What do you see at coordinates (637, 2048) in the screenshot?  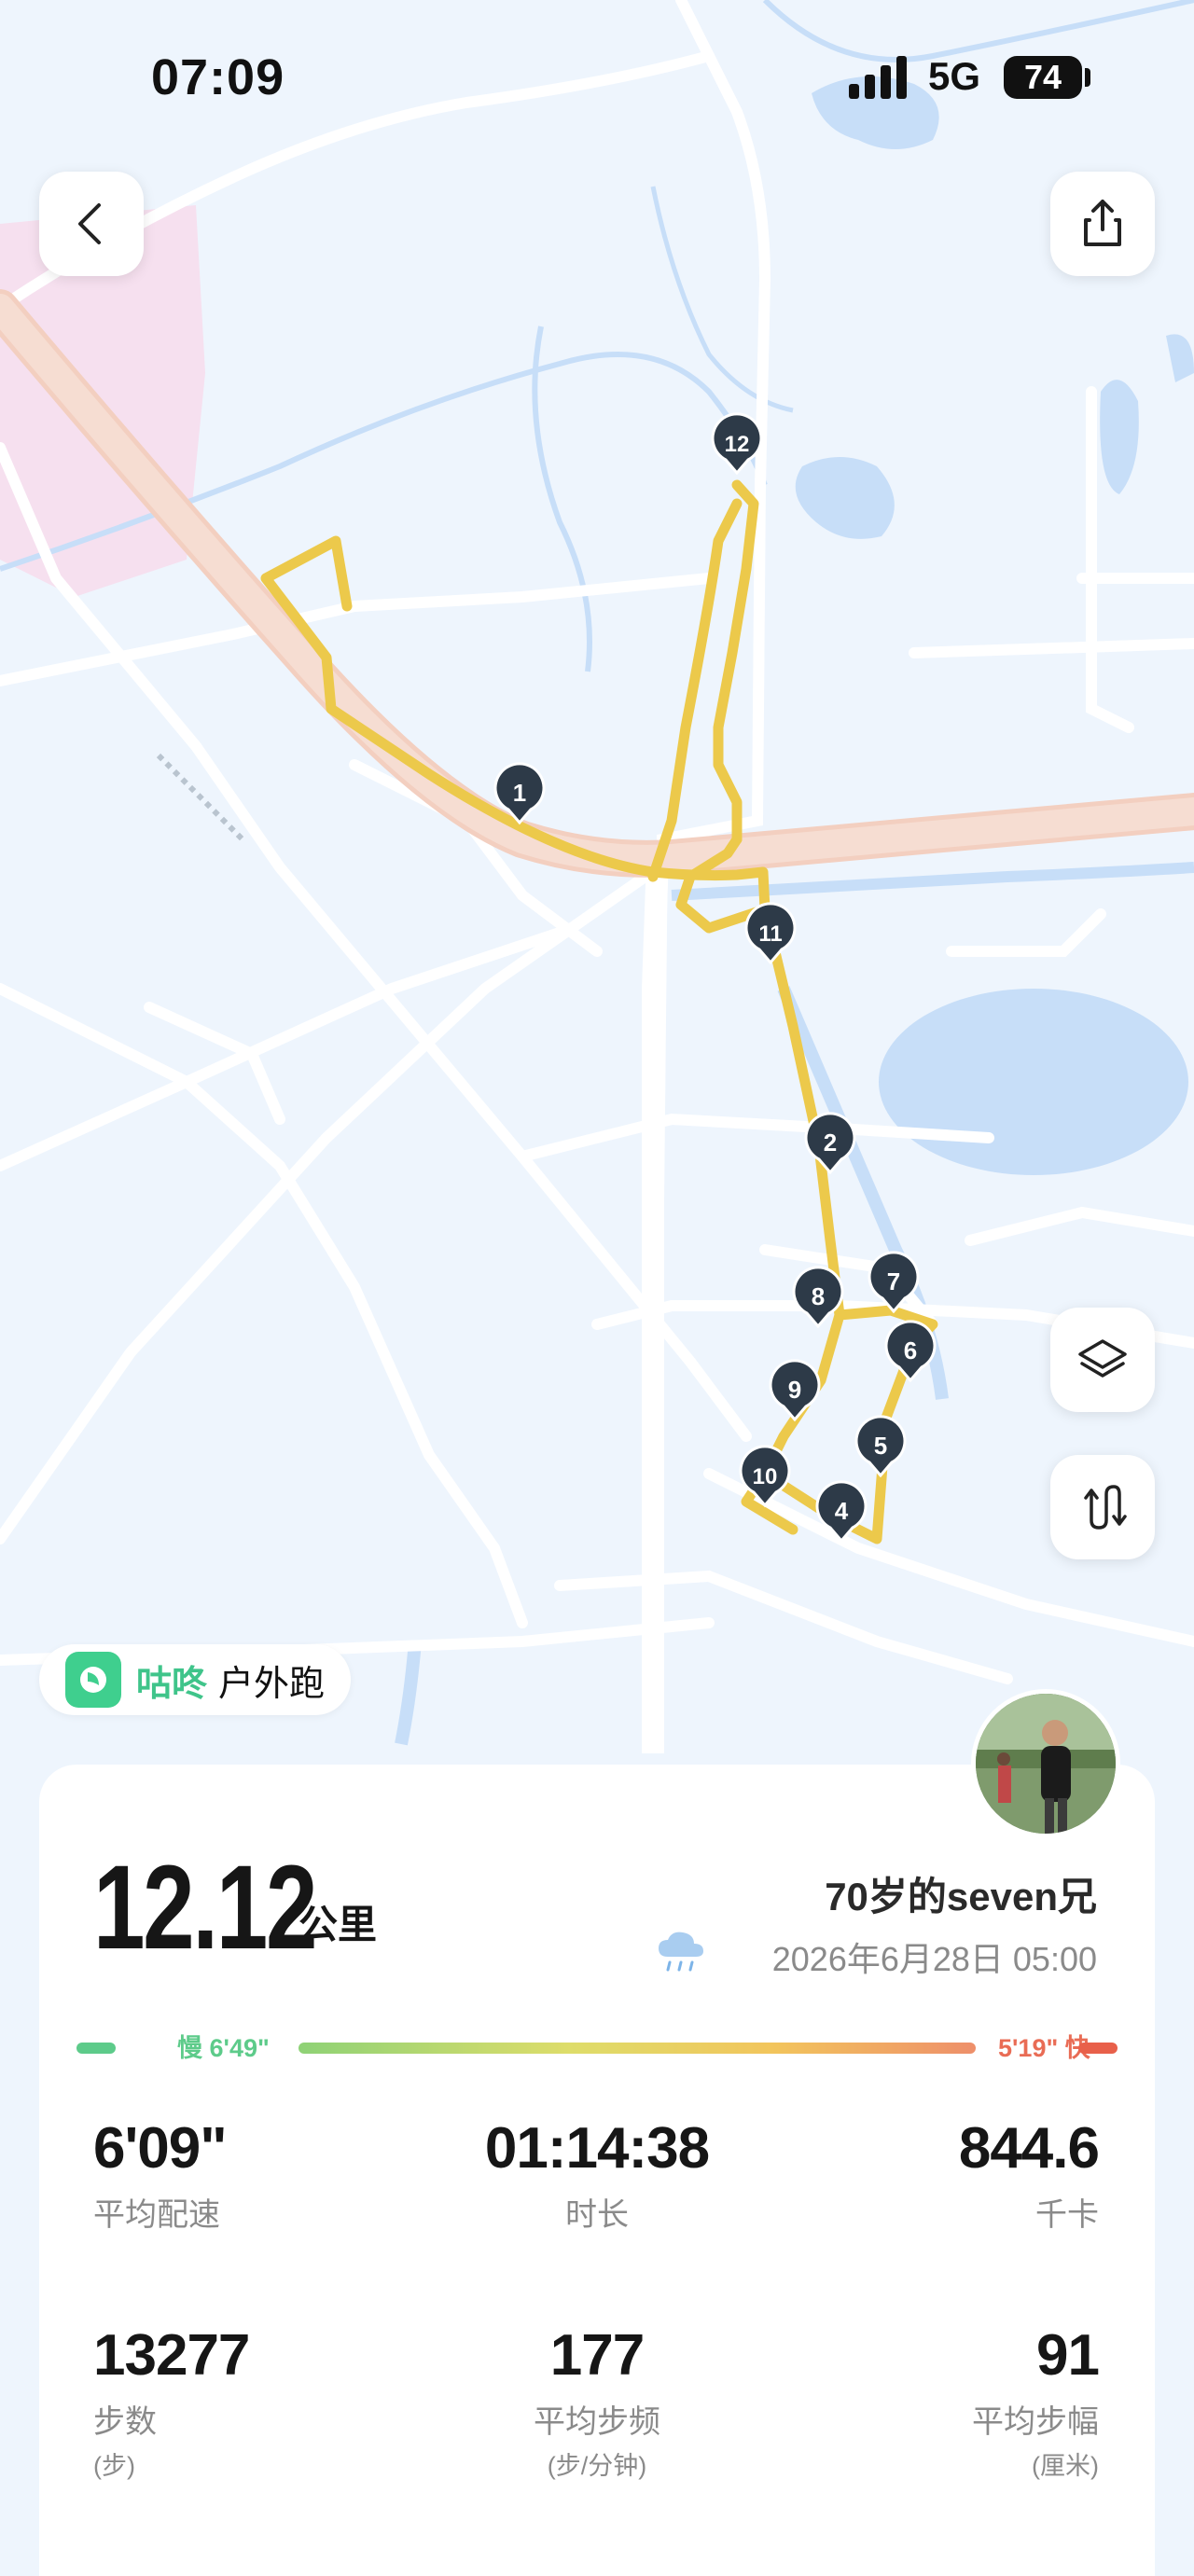 I see `pace-gradient` at bounding box center [637, 2048].